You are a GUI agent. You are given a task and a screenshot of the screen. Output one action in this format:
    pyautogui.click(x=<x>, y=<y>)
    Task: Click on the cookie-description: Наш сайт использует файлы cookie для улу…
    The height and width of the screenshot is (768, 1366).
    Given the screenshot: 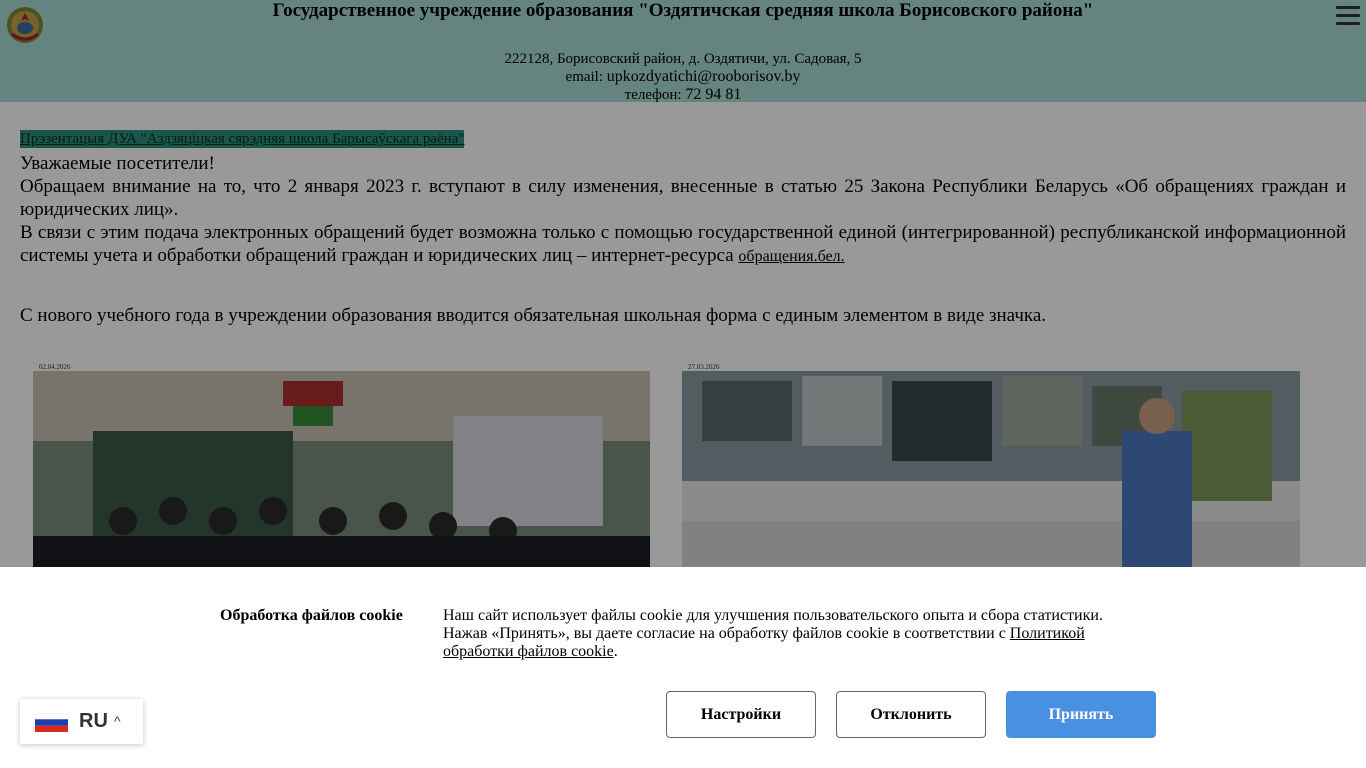 What is the action you would take?
    pyautogui.click(x=788, y=634)
    